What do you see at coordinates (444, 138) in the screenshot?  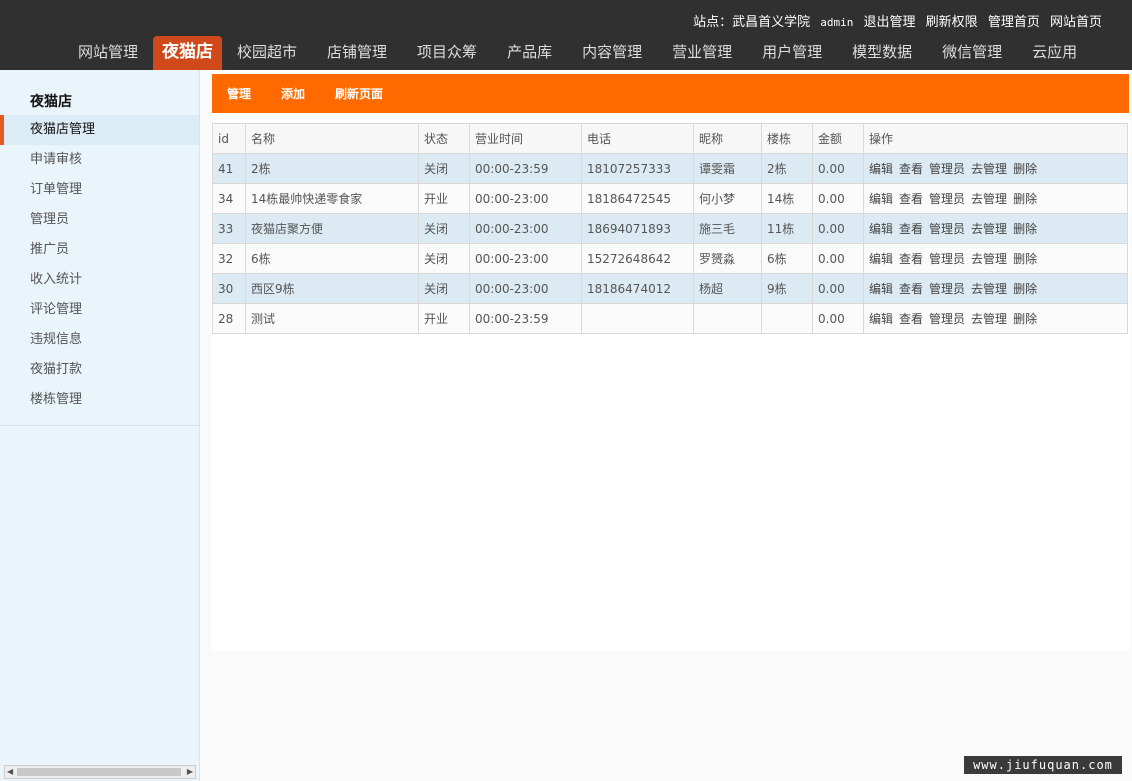 I see `column-header: 状态` at bounding box center [444, 138].